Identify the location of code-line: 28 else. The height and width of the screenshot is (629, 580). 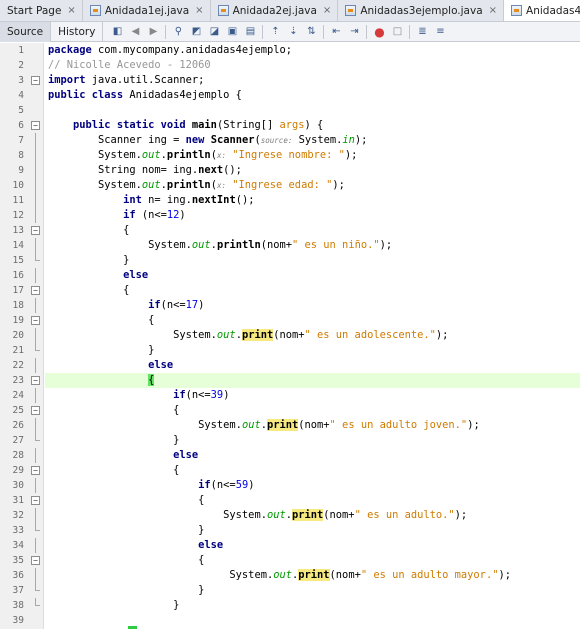
(290, 455).